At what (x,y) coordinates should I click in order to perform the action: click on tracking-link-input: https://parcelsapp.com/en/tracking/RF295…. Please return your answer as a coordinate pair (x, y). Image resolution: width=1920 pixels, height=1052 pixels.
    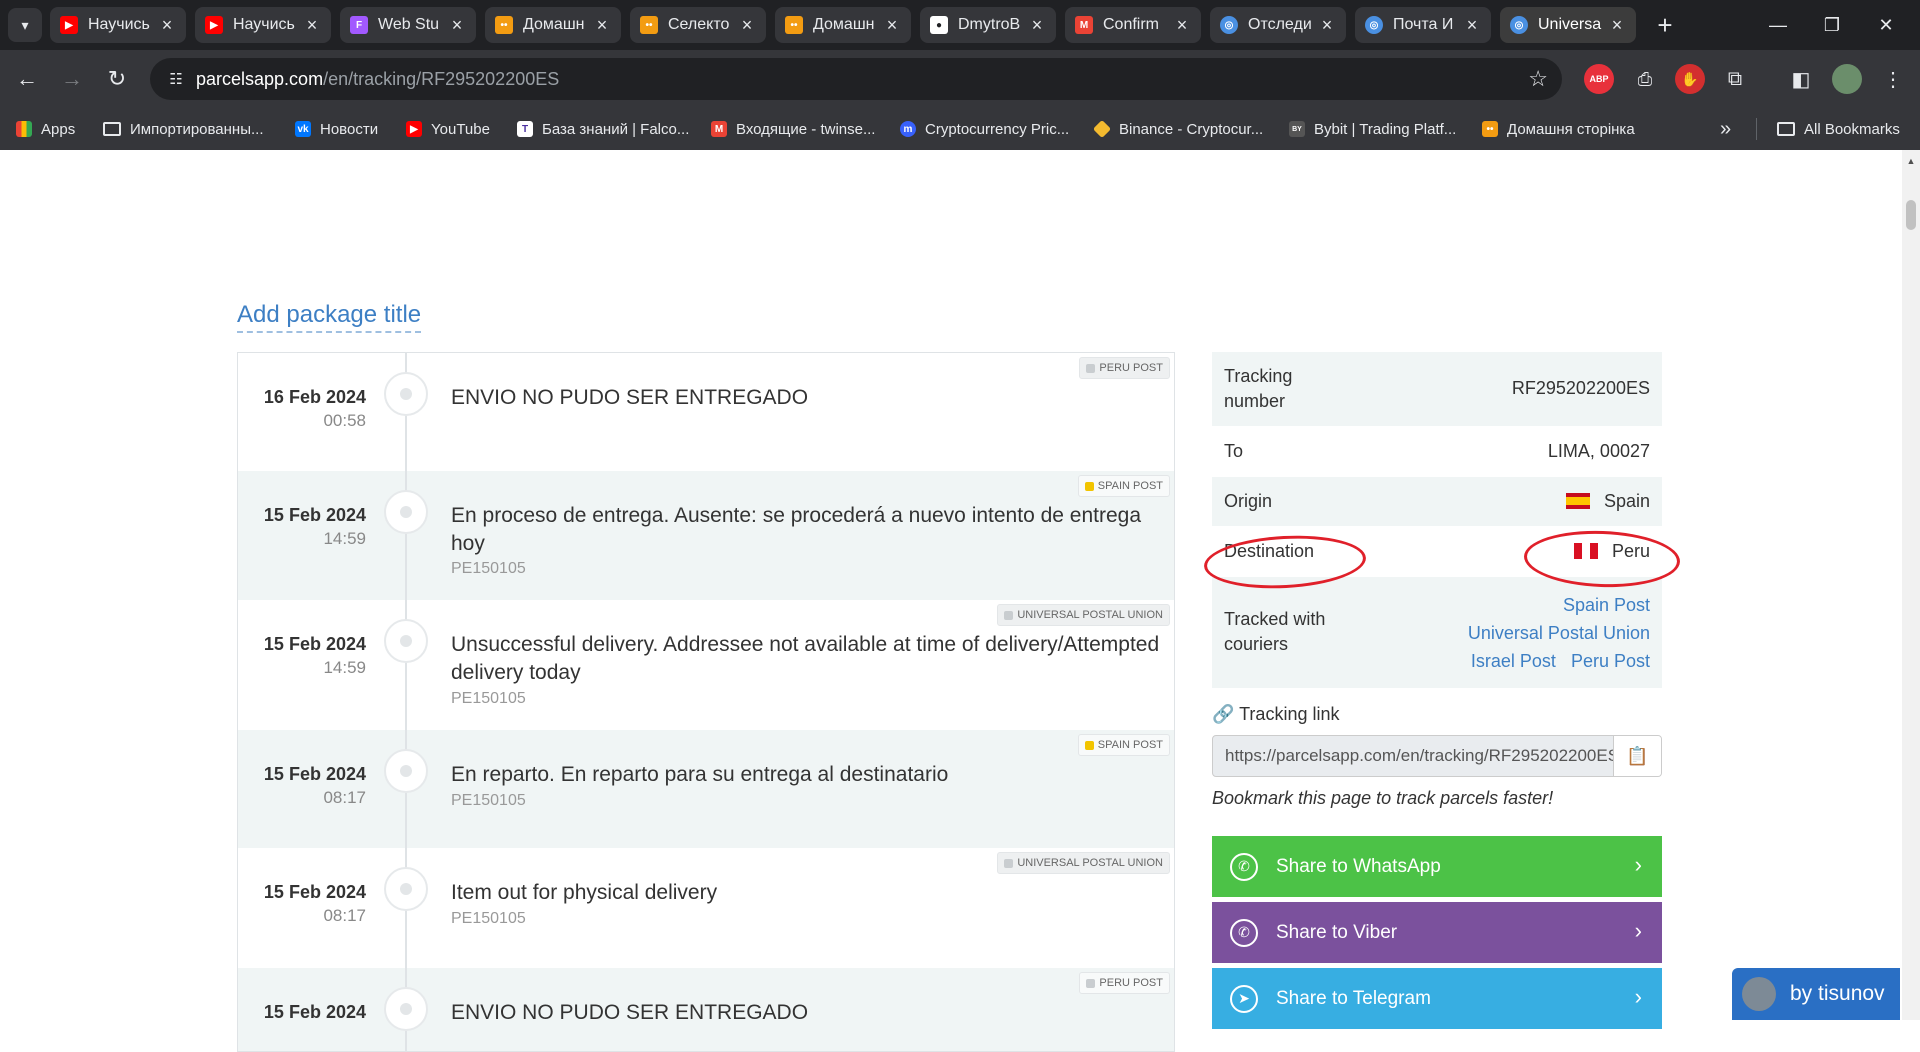
    Looking at the image, I should click on (1413, 756).